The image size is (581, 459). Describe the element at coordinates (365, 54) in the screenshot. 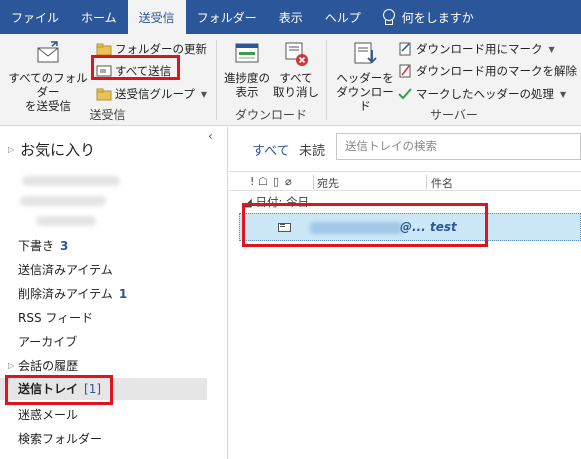

I see `download-headers-icon` at that location.